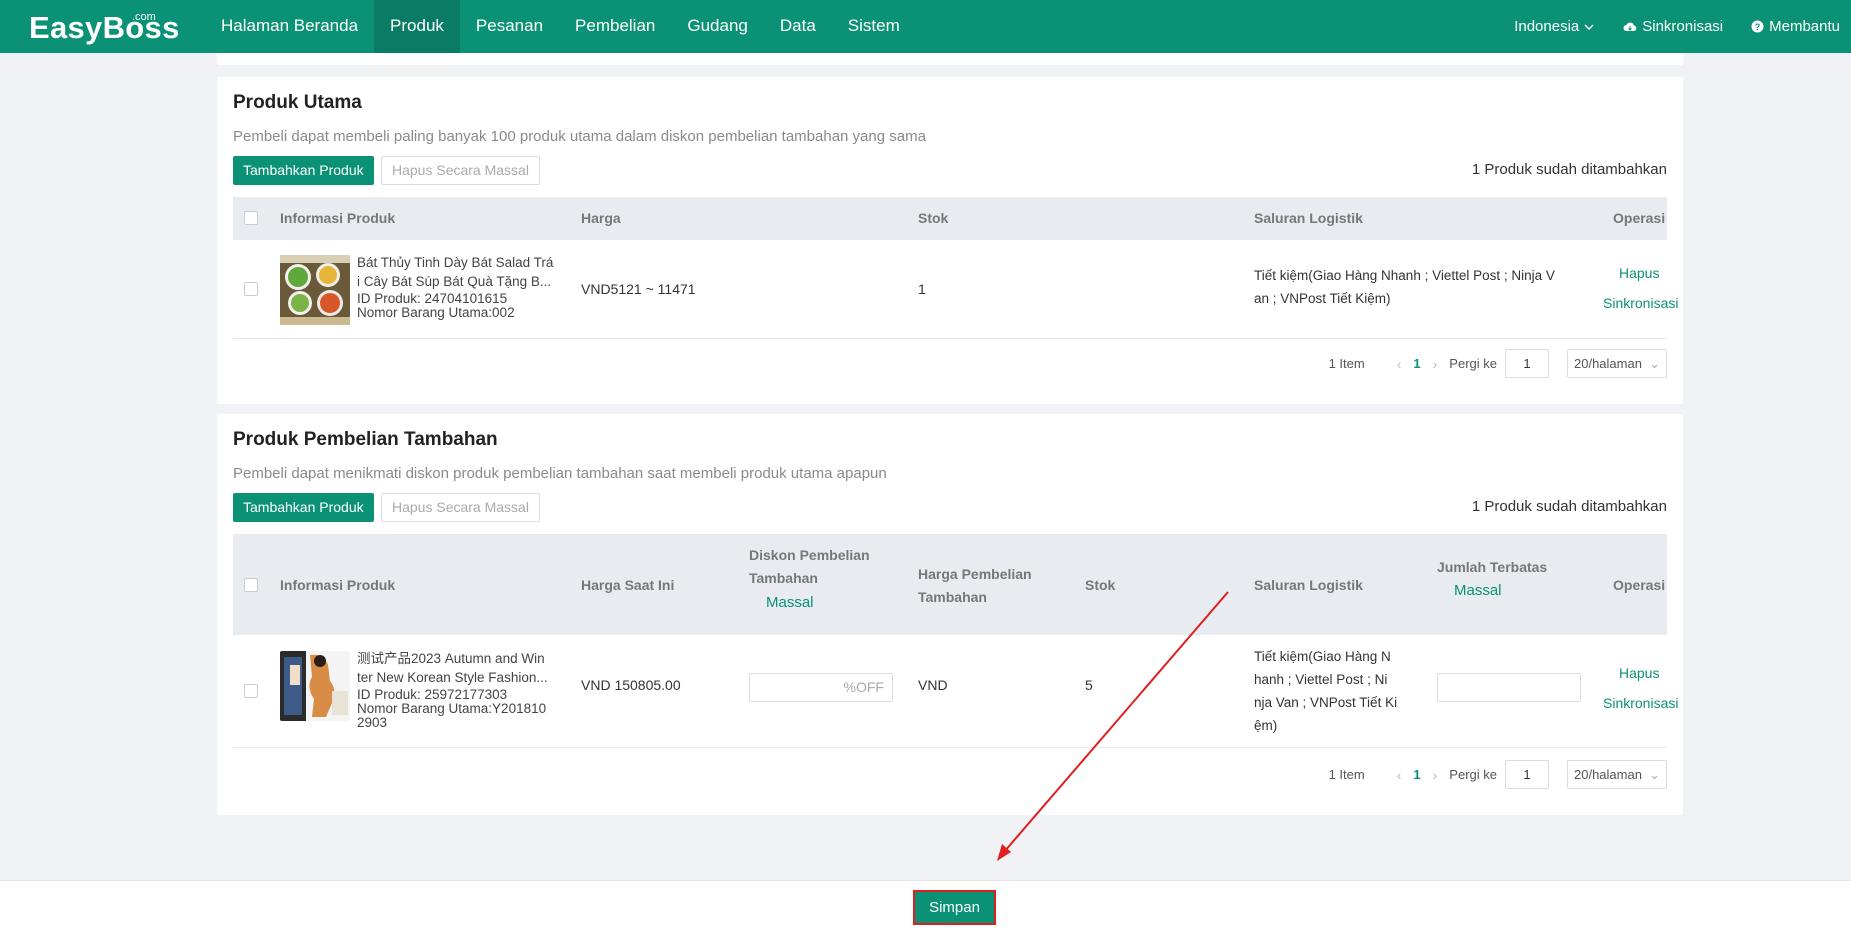  What do you see at coordinates (1589, 27) in the screenshot?
I see `chevron-down-icon` at bounding box center [1589, 27].